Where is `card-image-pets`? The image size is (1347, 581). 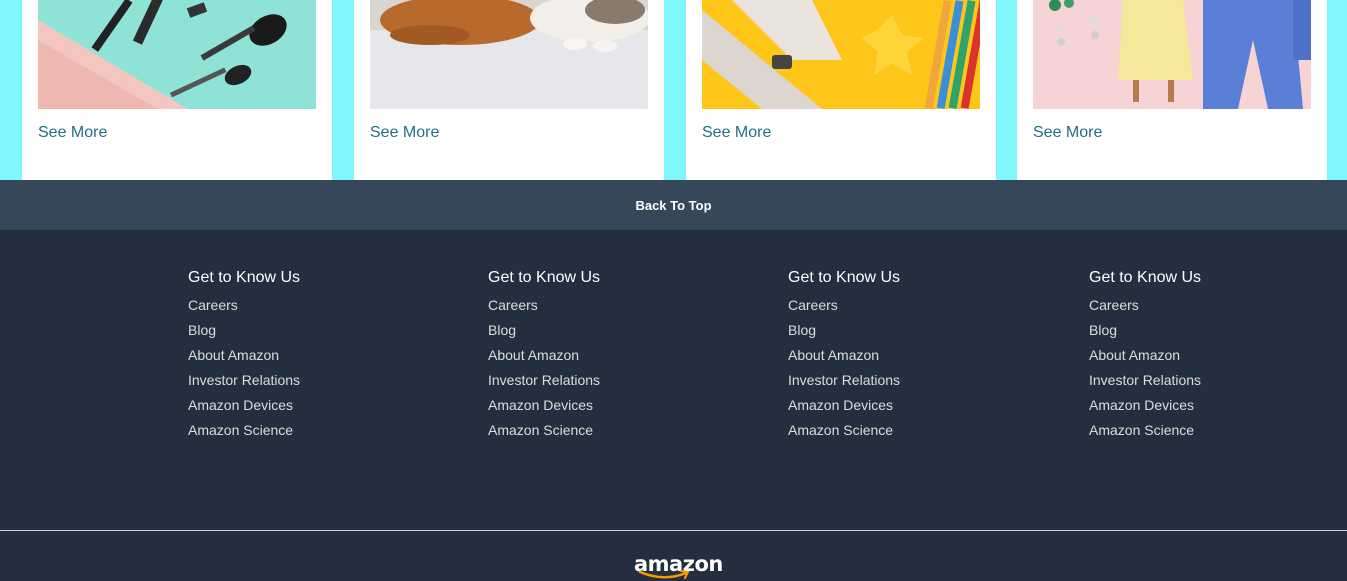
card-image-pets is located at coordinates (509, 54).